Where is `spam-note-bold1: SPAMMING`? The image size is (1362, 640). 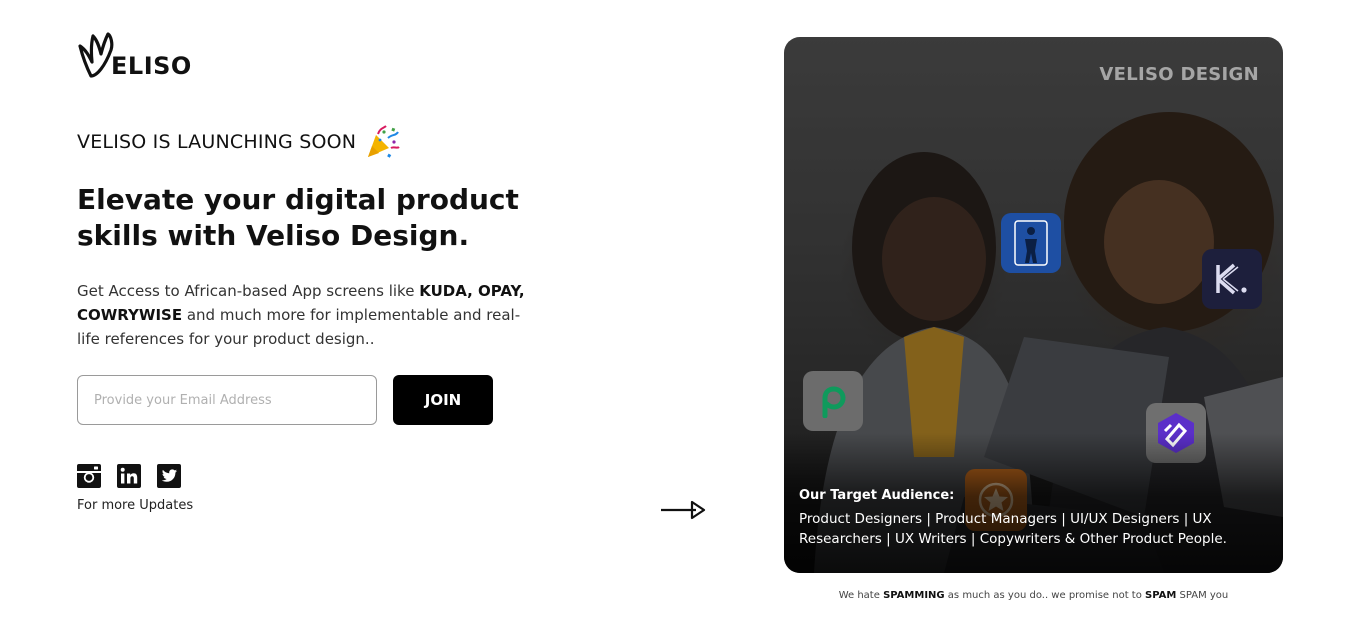
spam-note-bold1: SPAMMING is located at coordinates (914, 595).